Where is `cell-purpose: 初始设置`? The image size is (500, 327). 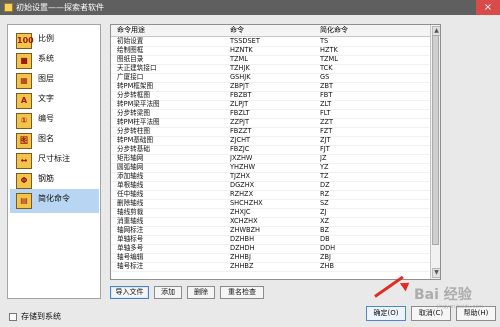
cell-purpose: 初始设置 is located at coordinates (130, 41).